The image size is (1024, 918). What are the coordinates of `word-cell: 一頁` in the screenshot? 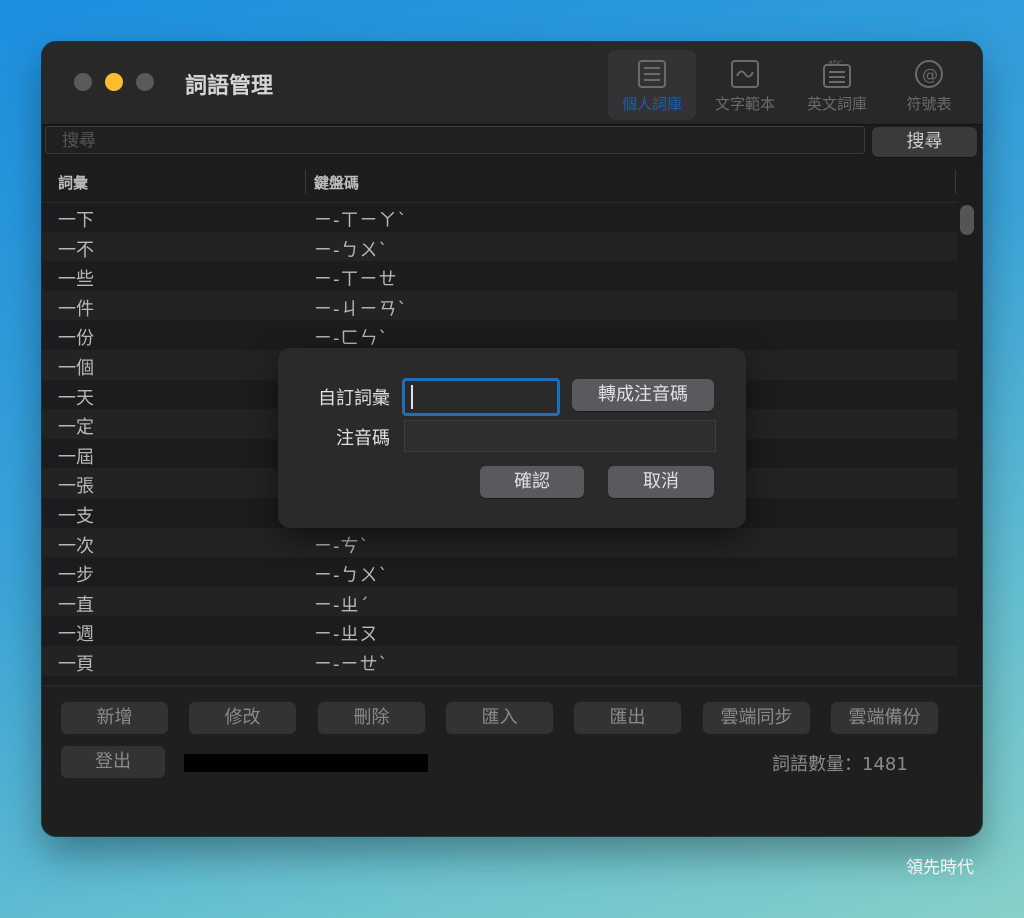 It's located at (76, 664).